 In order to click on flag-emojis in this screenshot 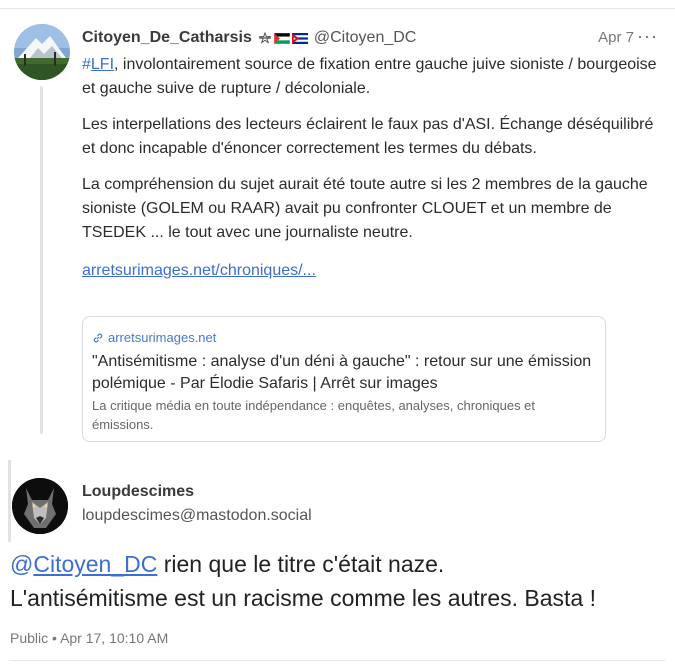, I will do `click(283, 38)`.